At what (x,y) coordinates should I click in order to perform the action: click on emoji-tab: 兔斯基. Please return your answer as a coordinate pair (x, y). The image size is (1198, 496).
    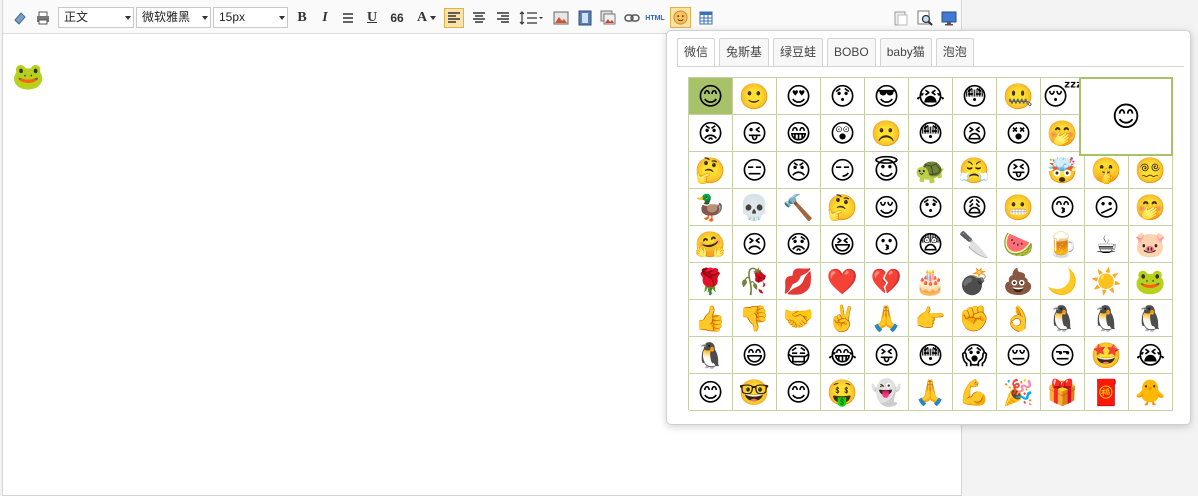
    Looking at the image, I should click on (744, 52).